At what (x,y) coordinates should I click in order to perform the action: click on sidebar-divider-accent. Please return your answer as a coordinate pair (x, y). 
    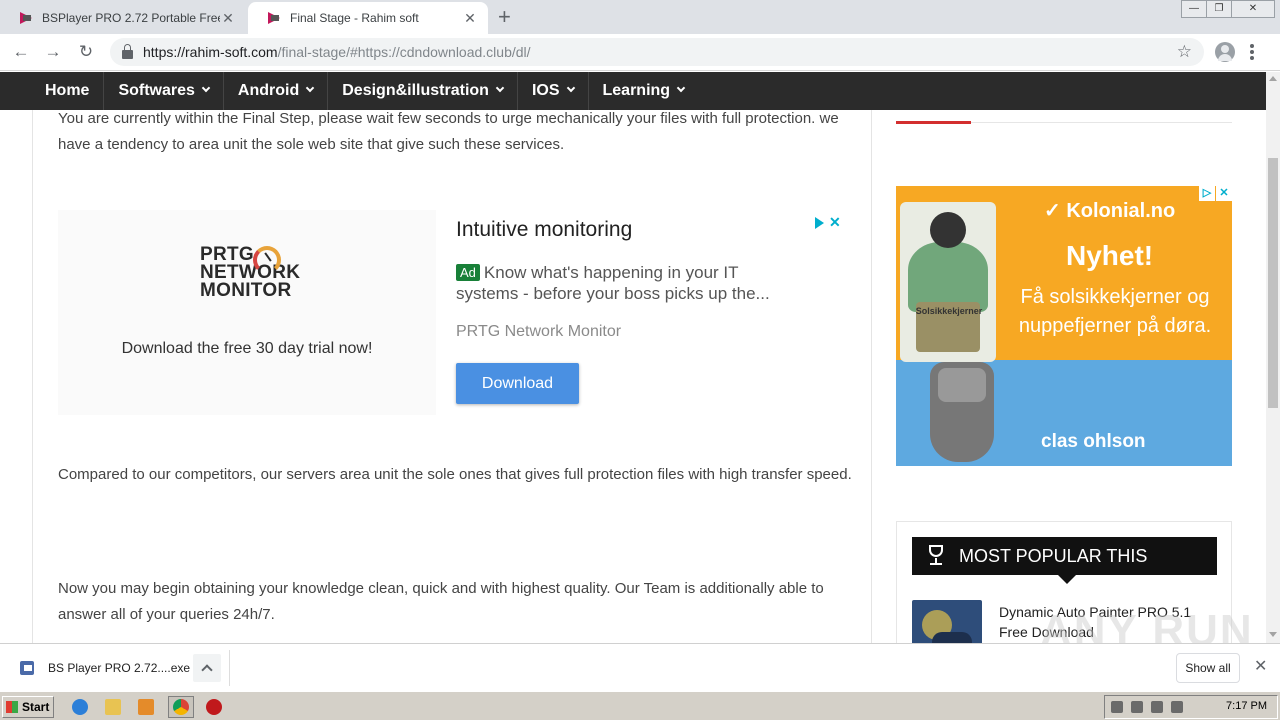
    Looking at the image, I should click on (933, 122).